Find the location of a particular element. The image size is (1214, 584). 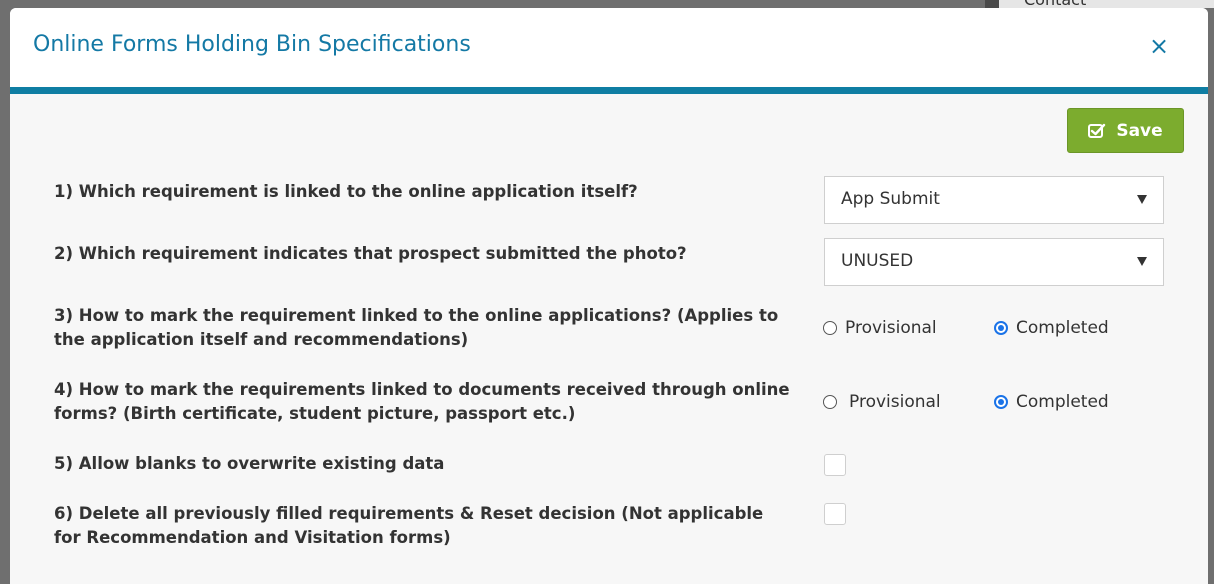

select-value: UNUSED is located at coordinates (877, 261).